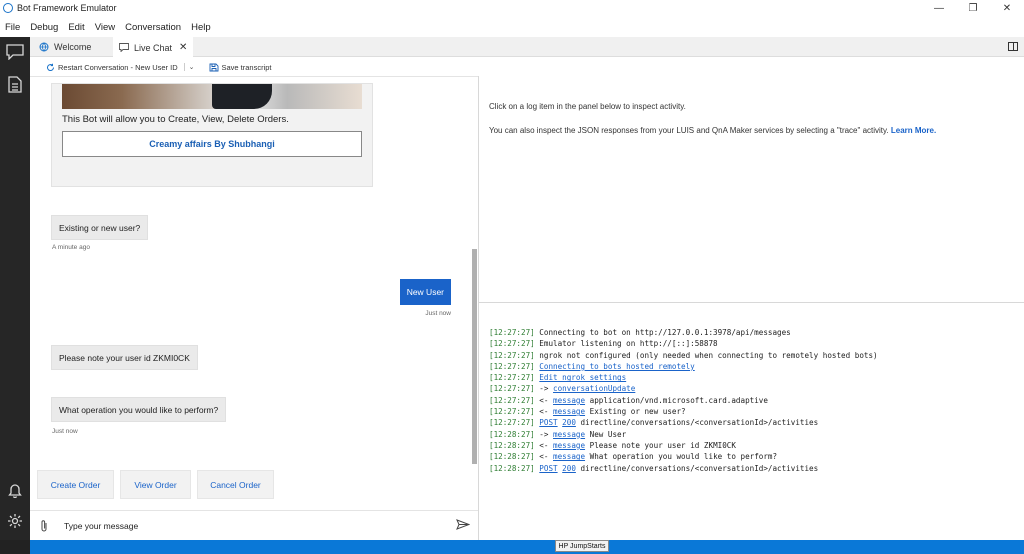 The image size is (1024, 554). Describe the element at coordinates (189, 67) in the screenshot. I see `restart-options-chevron-down-icon: ⌄` at that location.